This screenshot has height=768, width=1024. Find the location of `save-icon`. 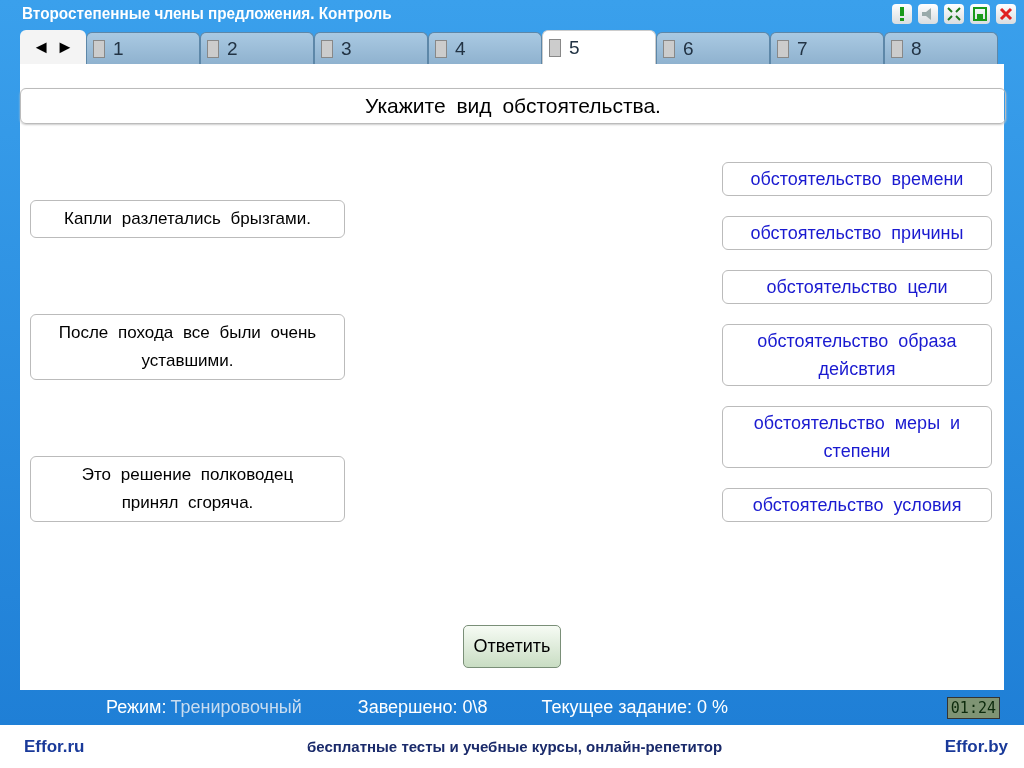

save-icon is located at coordinates (980, 14).